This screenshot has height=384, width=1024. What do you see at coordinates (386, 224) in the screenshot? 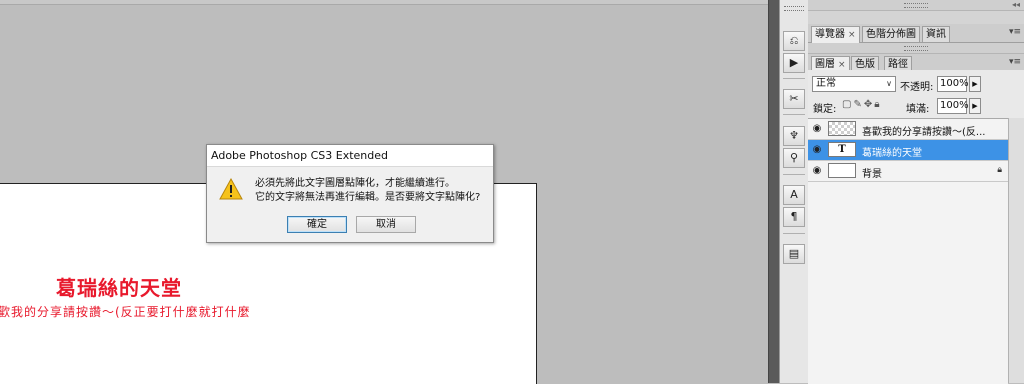
I see `cancel-button: 取消` at bounding box center [386, 224].